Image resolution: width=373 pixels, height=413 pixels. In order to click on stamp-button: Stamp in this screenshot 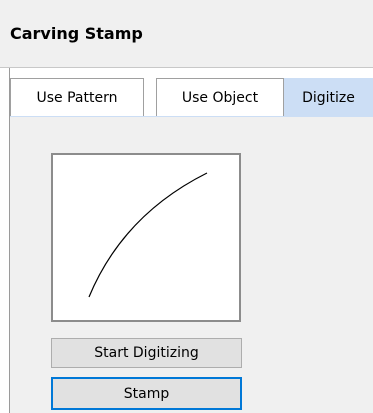, I will do `click(146, 393)`.